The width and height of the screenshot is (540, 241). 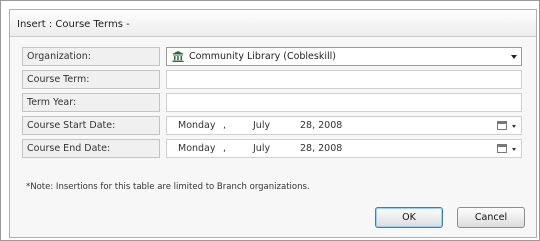 I want to click on course-end-date-picker: Monday , July 28, 2008, so click(x=344, y=148).